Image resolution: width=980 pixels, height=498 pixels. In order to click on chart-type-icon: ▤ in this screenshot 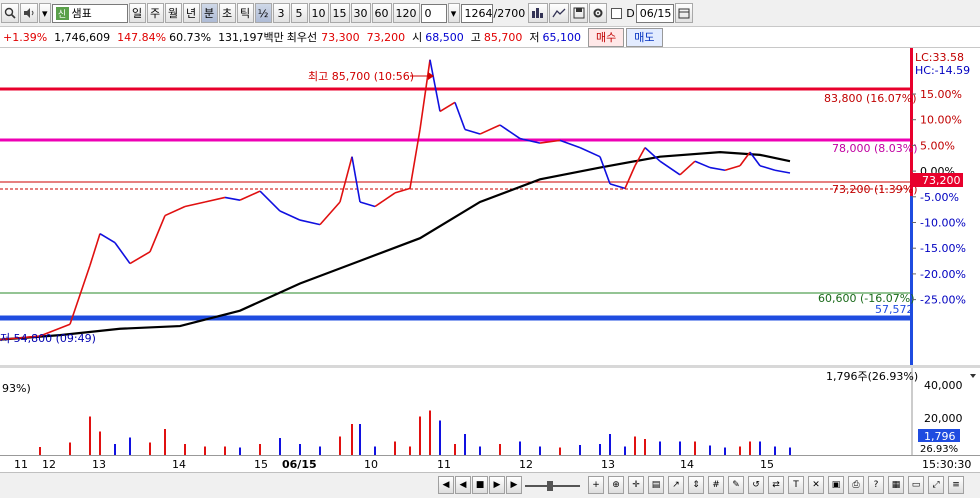, I will do `click(656, 485)`.